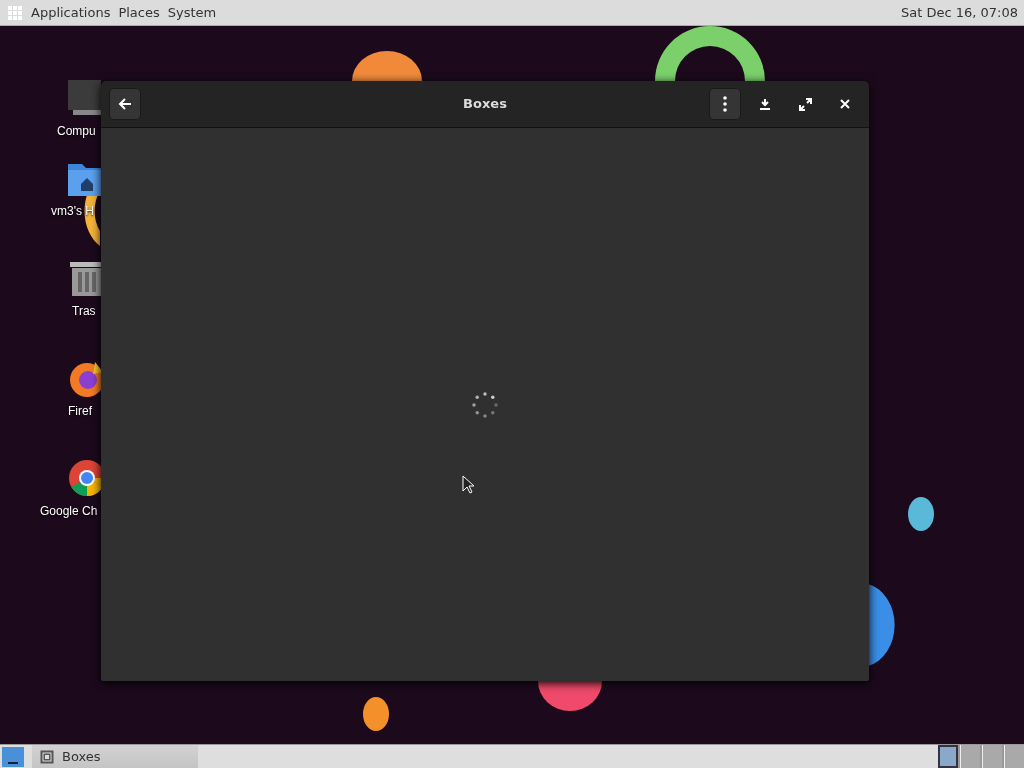  Describe the element at coordinates (959, 12) in the screenshot. I see `clock: Sat Dec 16, 07:08` at that location.